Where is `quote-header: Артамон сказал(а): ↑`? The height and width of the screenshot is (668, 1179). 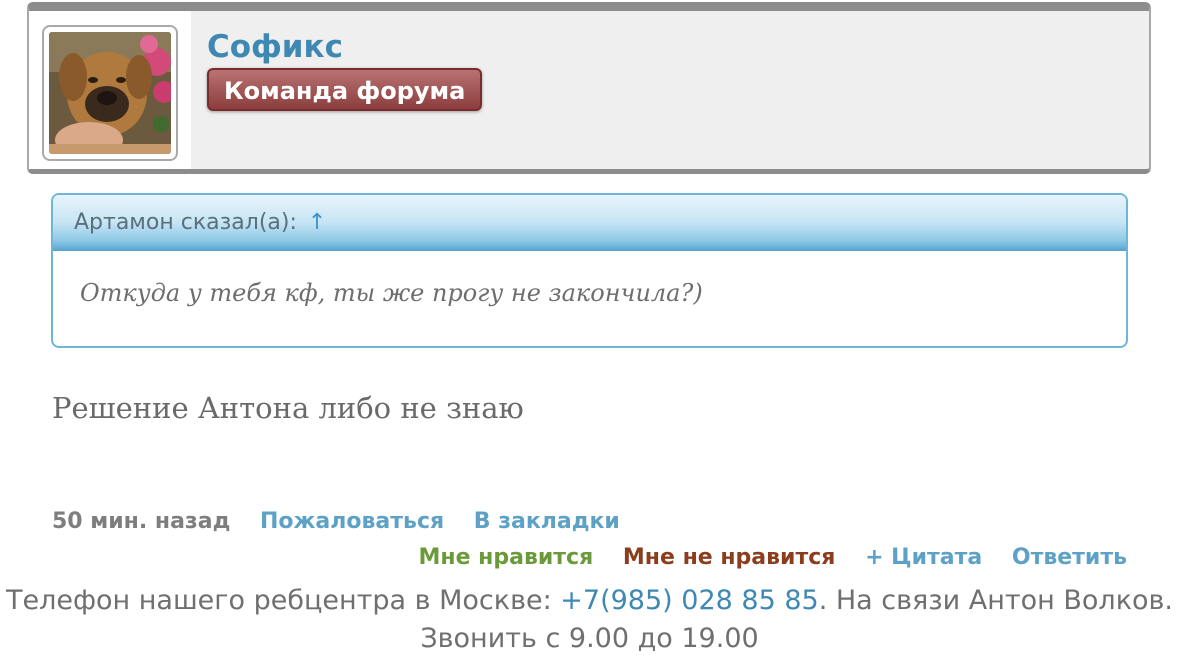 quote-header: Артамон сказал(а): ↑ is located at coordinates (589, 223).